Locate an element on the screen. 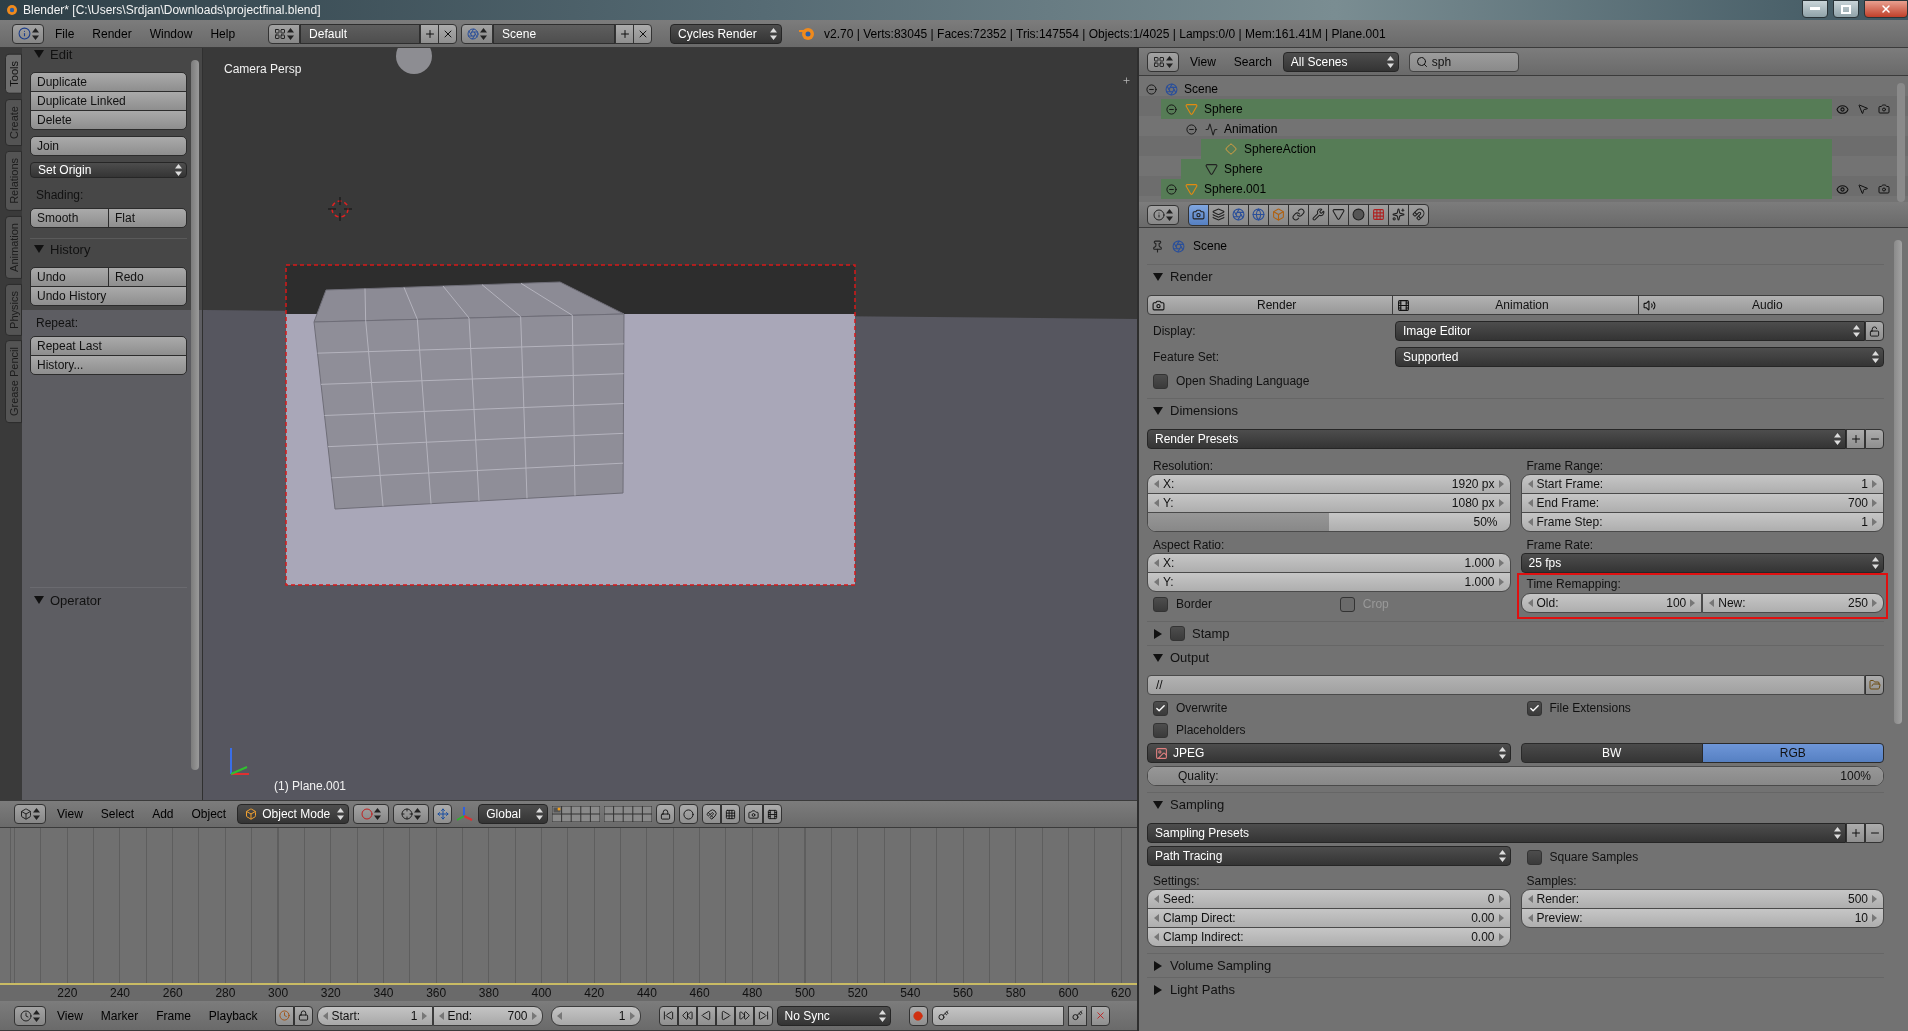 This screenshot has height=1031, width=1908. pivot-button is located at coordinates (411, 814).